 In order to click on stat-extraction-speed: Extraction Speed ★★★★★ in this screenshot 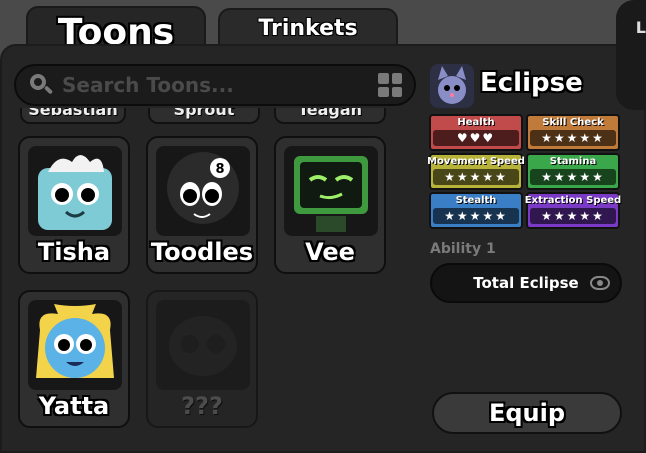, I will do `click(573, 210)`.